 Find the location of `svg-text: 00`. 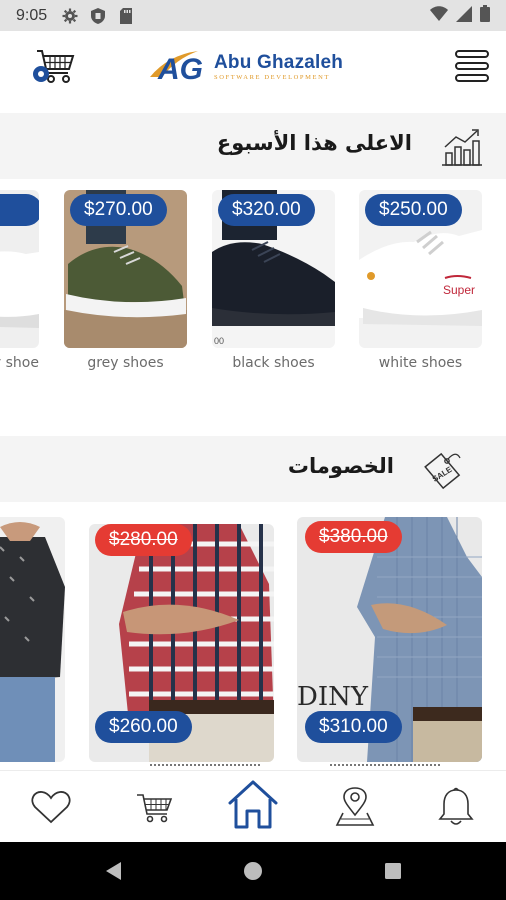

svg-text: 00 is located at coordinates (219, 341).